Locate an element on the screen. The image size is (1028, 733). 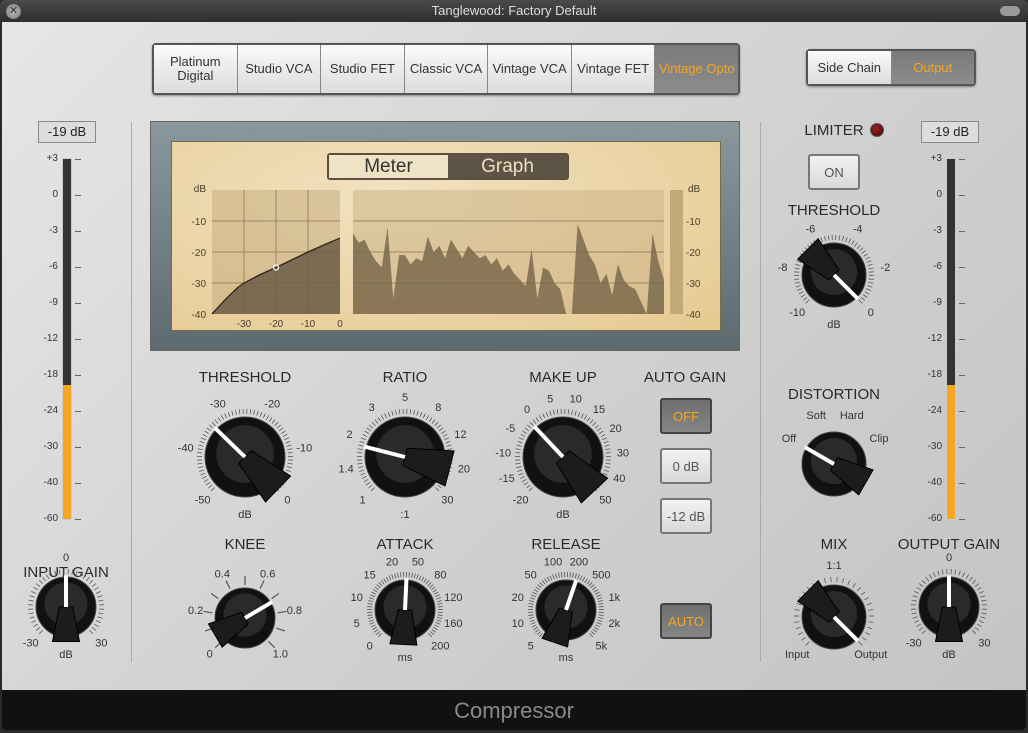
auto-gain-0db-button: 0 dB is located at coordinates (686, 466).